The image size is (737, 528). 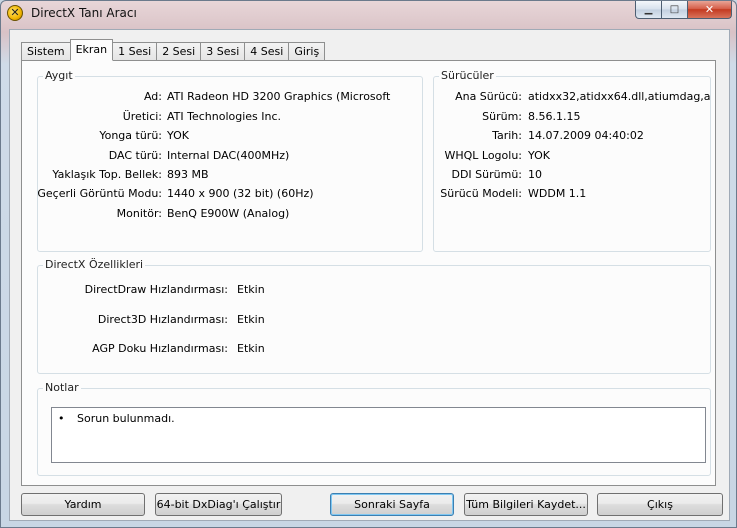 I want to click on exit-button: Çıkış, so click(x=660, y=504).